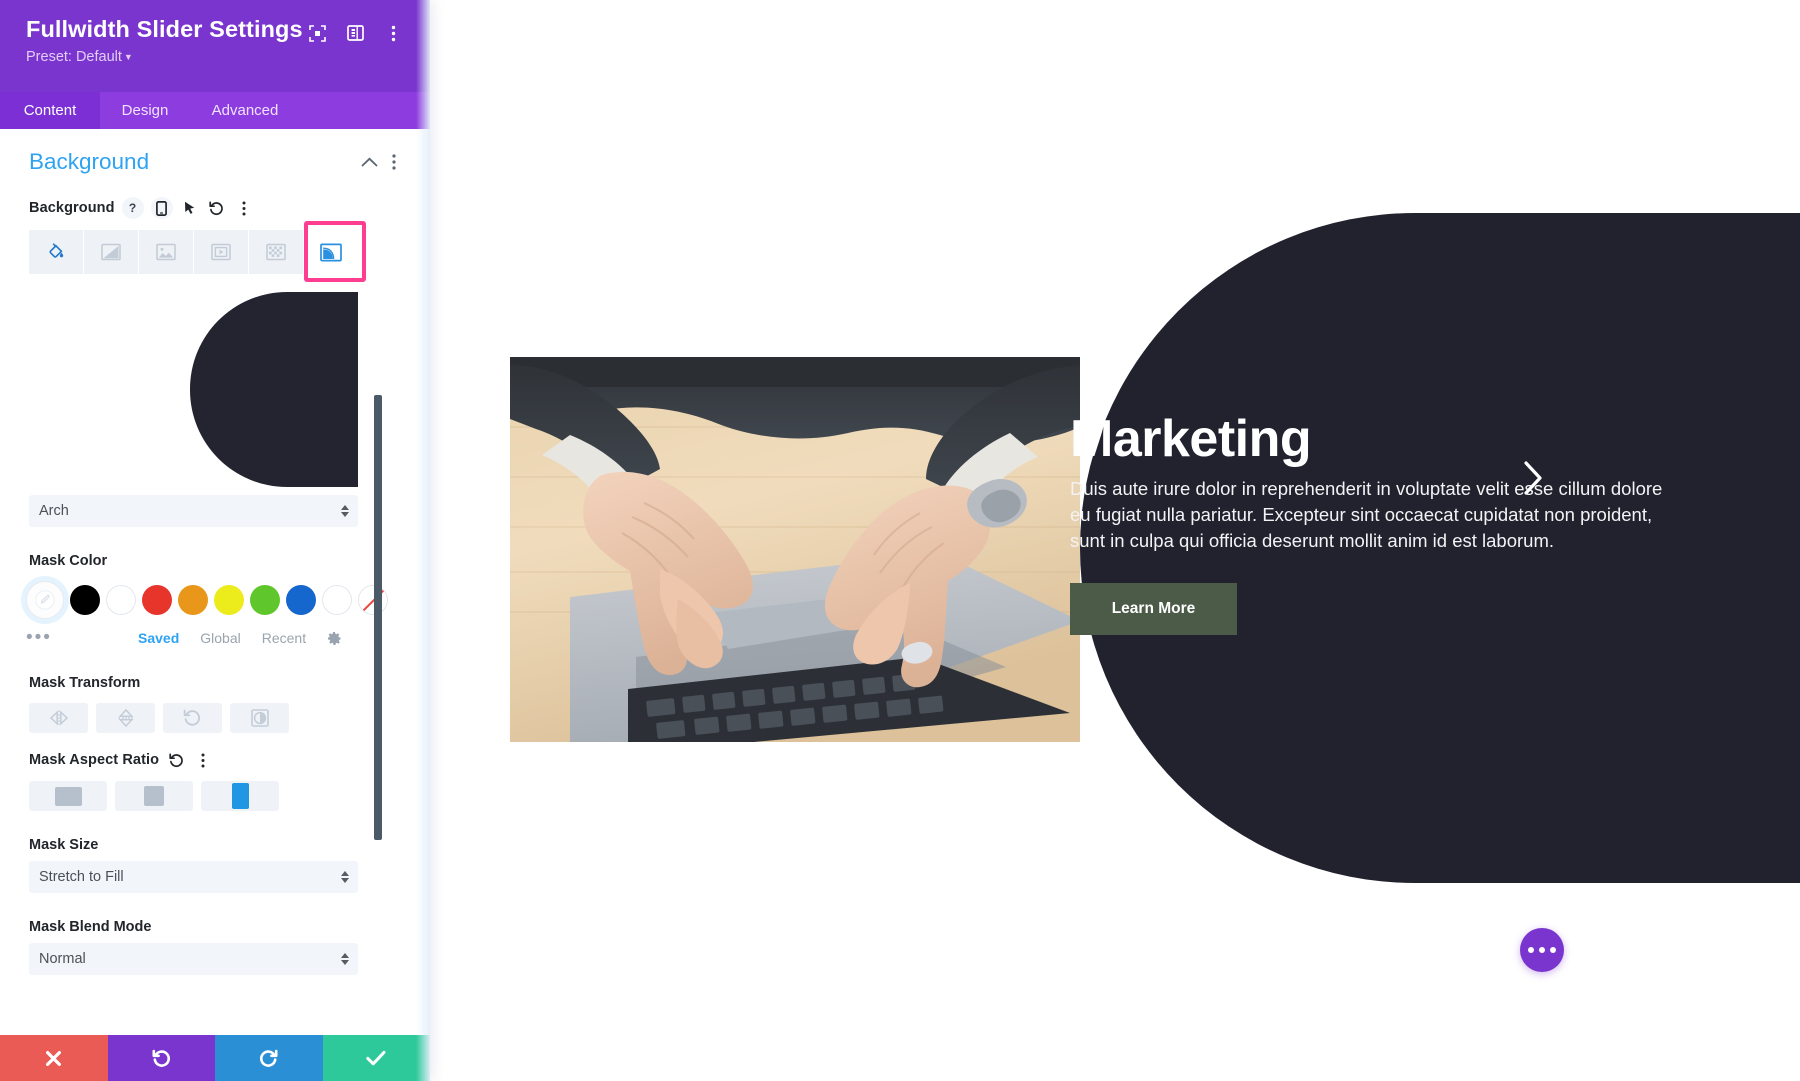 This screenshot has height=1081, width=1800. What do you see at coordinates (193, 600) in the screenshot?
I see `swatch-orange` at bounding box center [193, 600].